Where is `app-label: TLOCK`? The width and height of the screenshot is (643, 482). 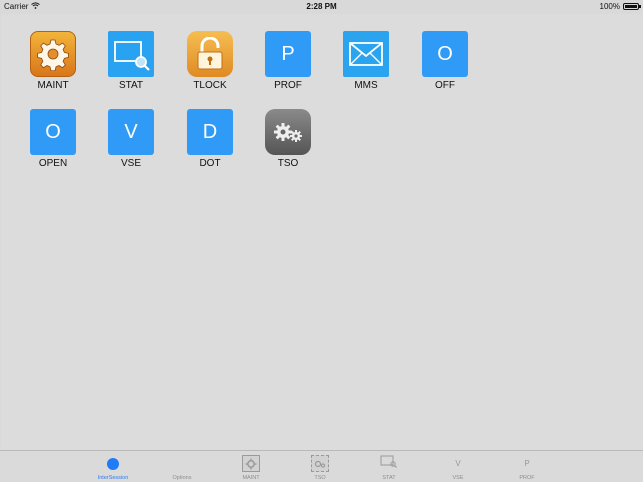
app-label: TLOCK is located at coordinates (210, 85).